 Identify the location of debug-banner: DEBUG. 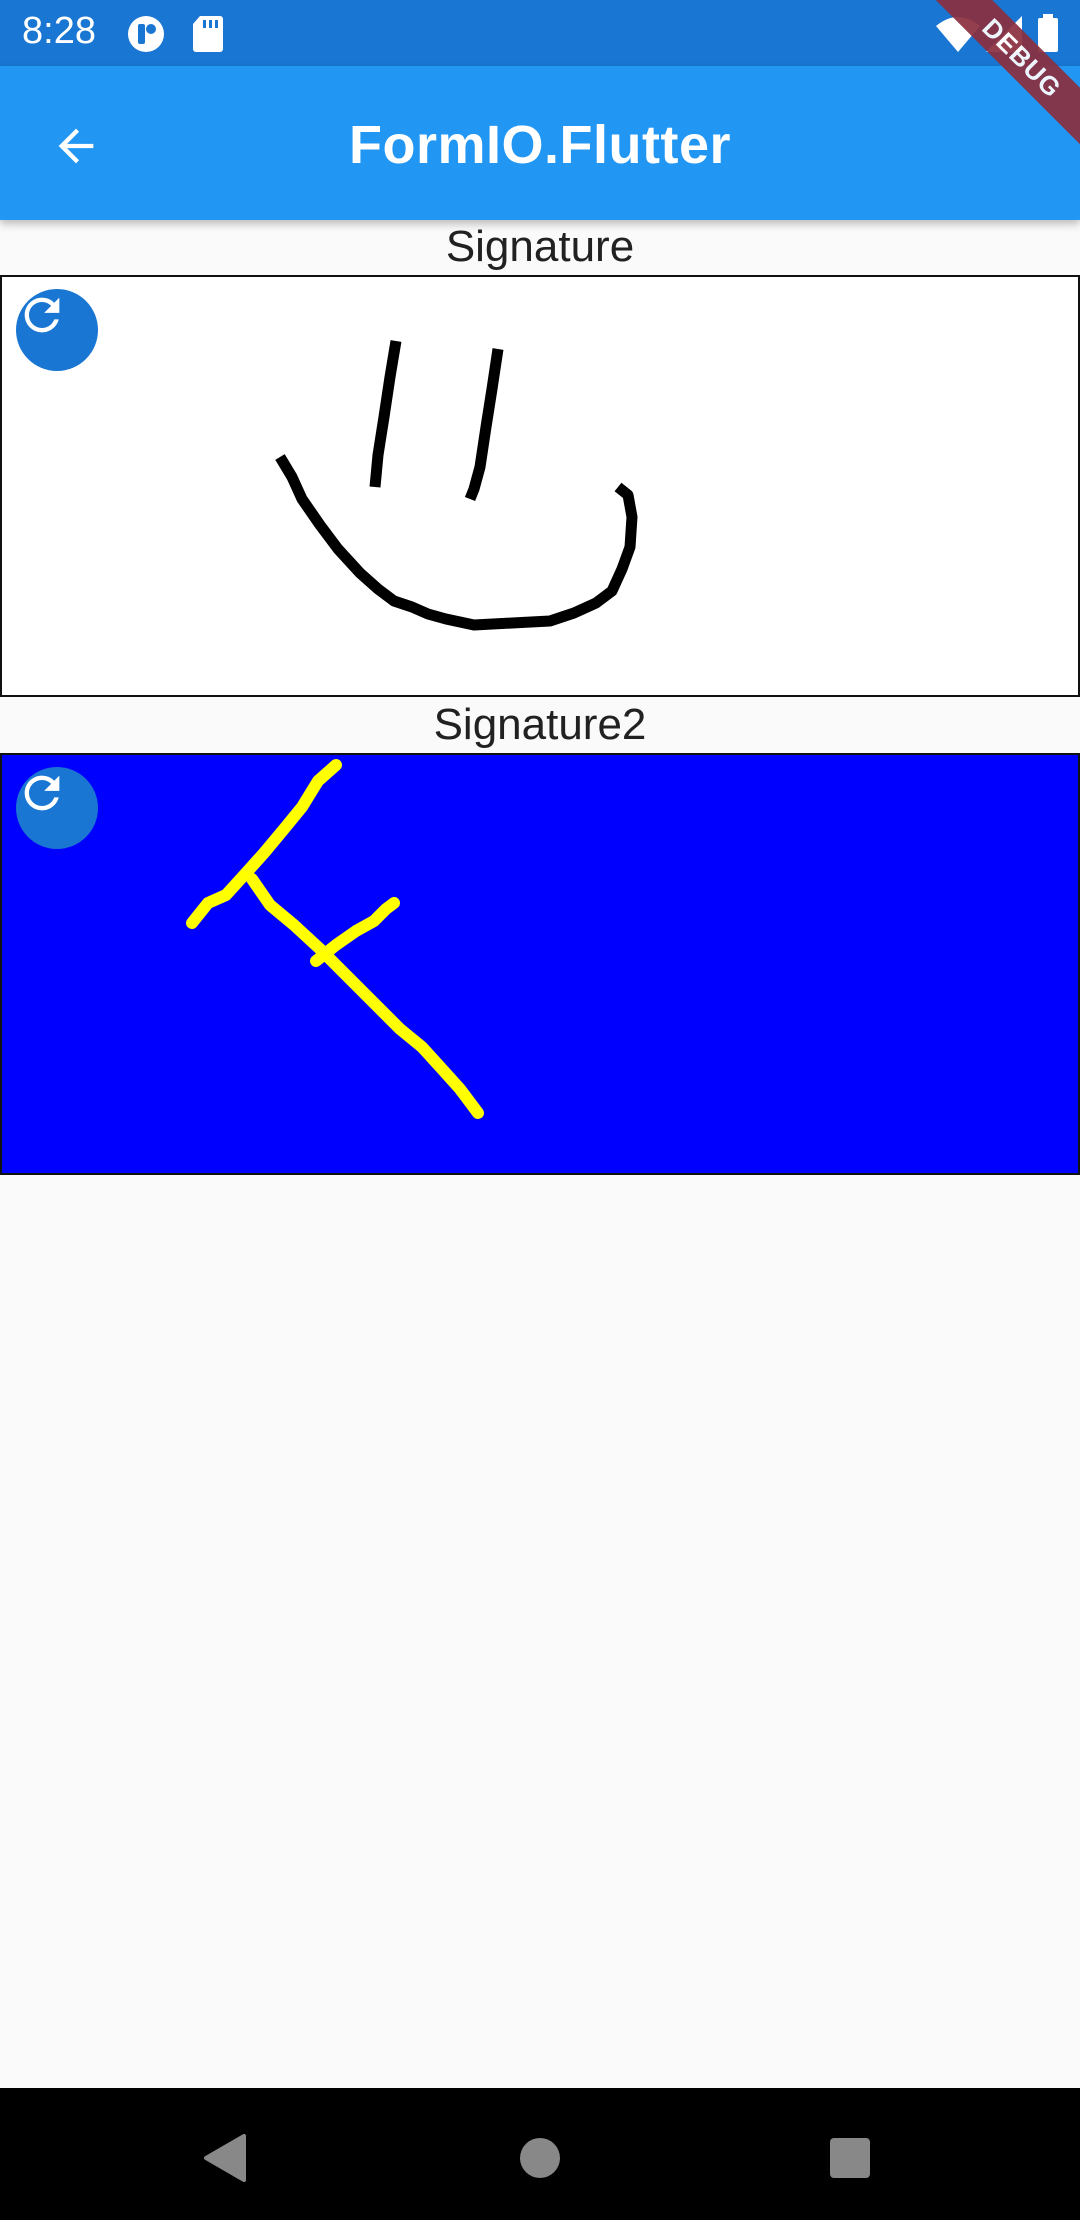
(1000, 80).